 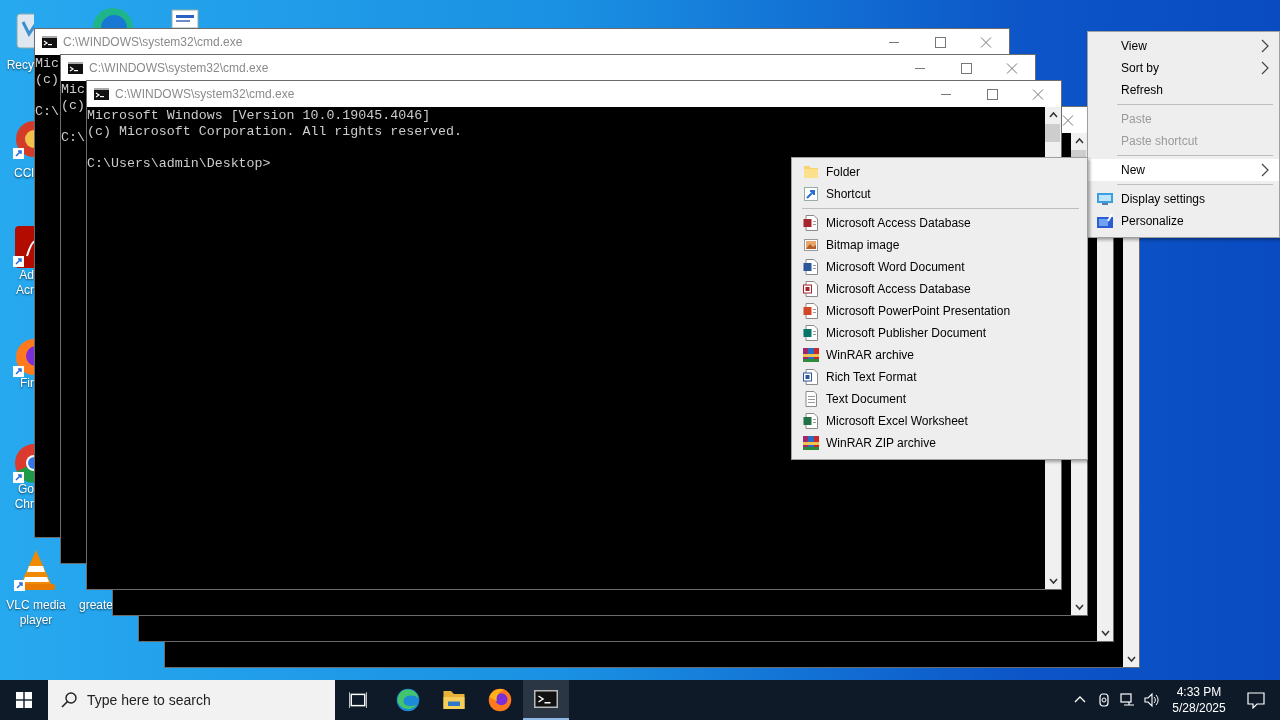 I want to click on image-icon, so click(x=811, y=245).